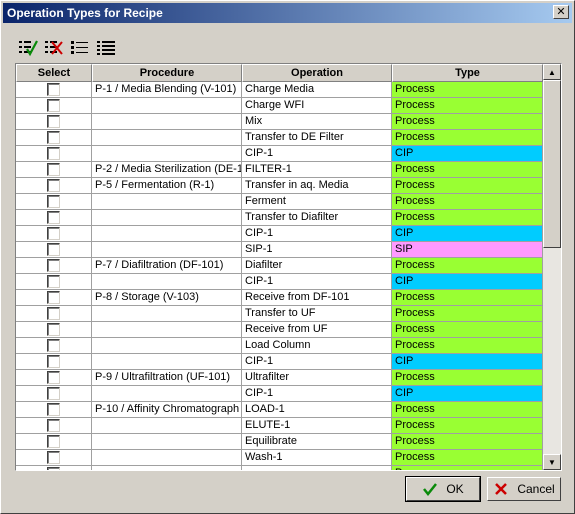 The width and height of the screenshot is (575, 514). I want to click on ok-button: OK, so click(443, 489).